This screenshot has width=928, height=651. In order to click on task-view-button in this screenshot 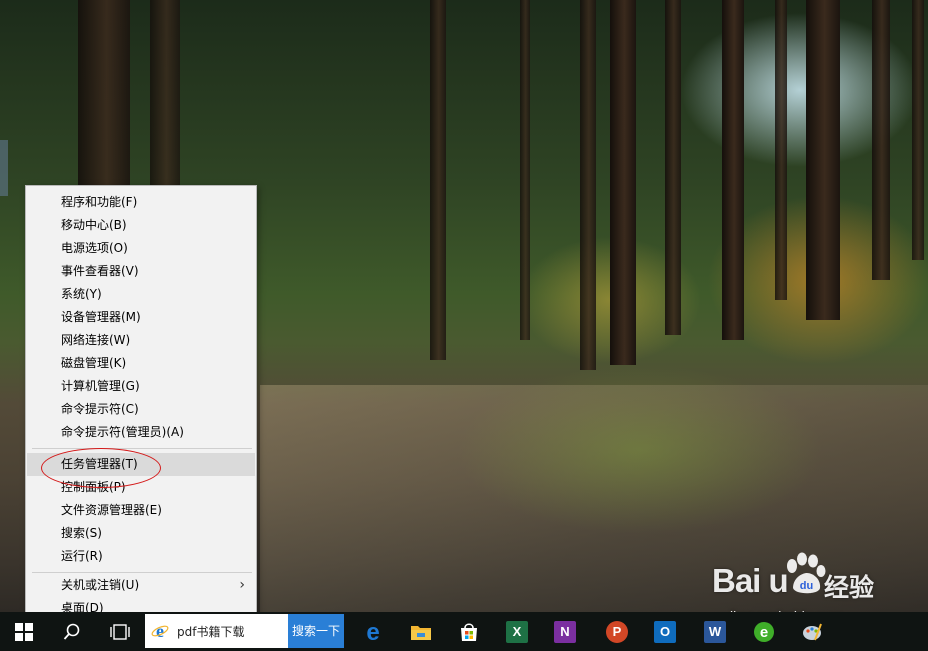, I will do `click(120, 631)`.